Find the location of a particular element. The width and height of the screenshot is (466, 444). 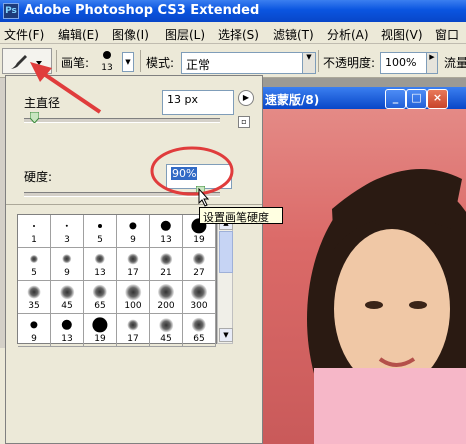

save-preset-icon: ▫ is located at coordinates (244, 122).